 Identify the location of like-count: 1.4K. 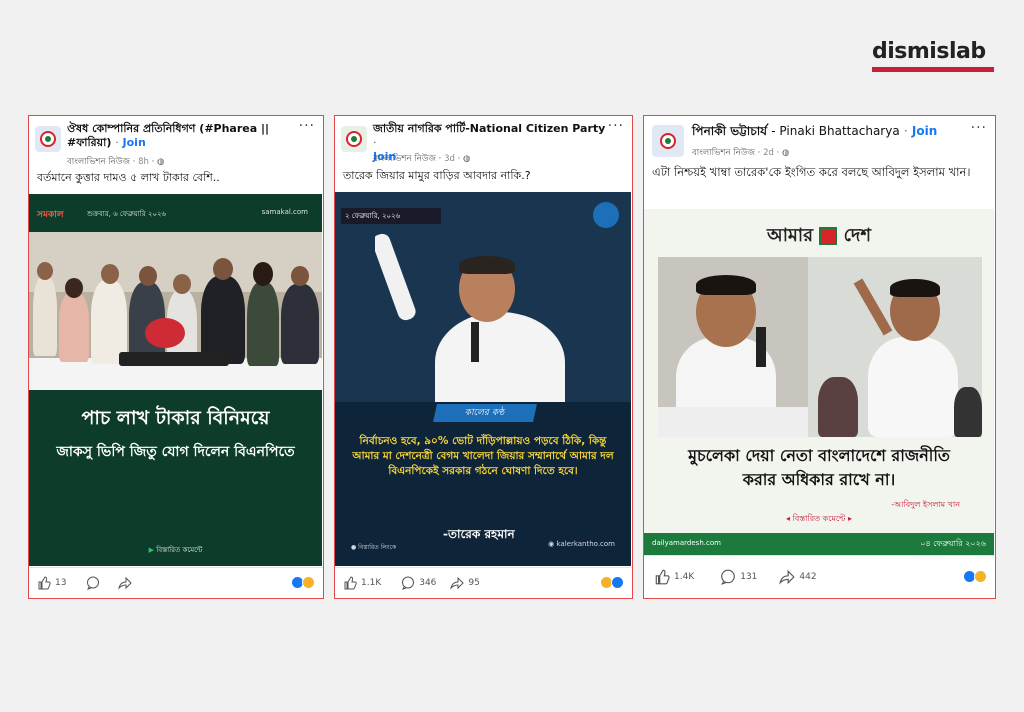
(684, 577).